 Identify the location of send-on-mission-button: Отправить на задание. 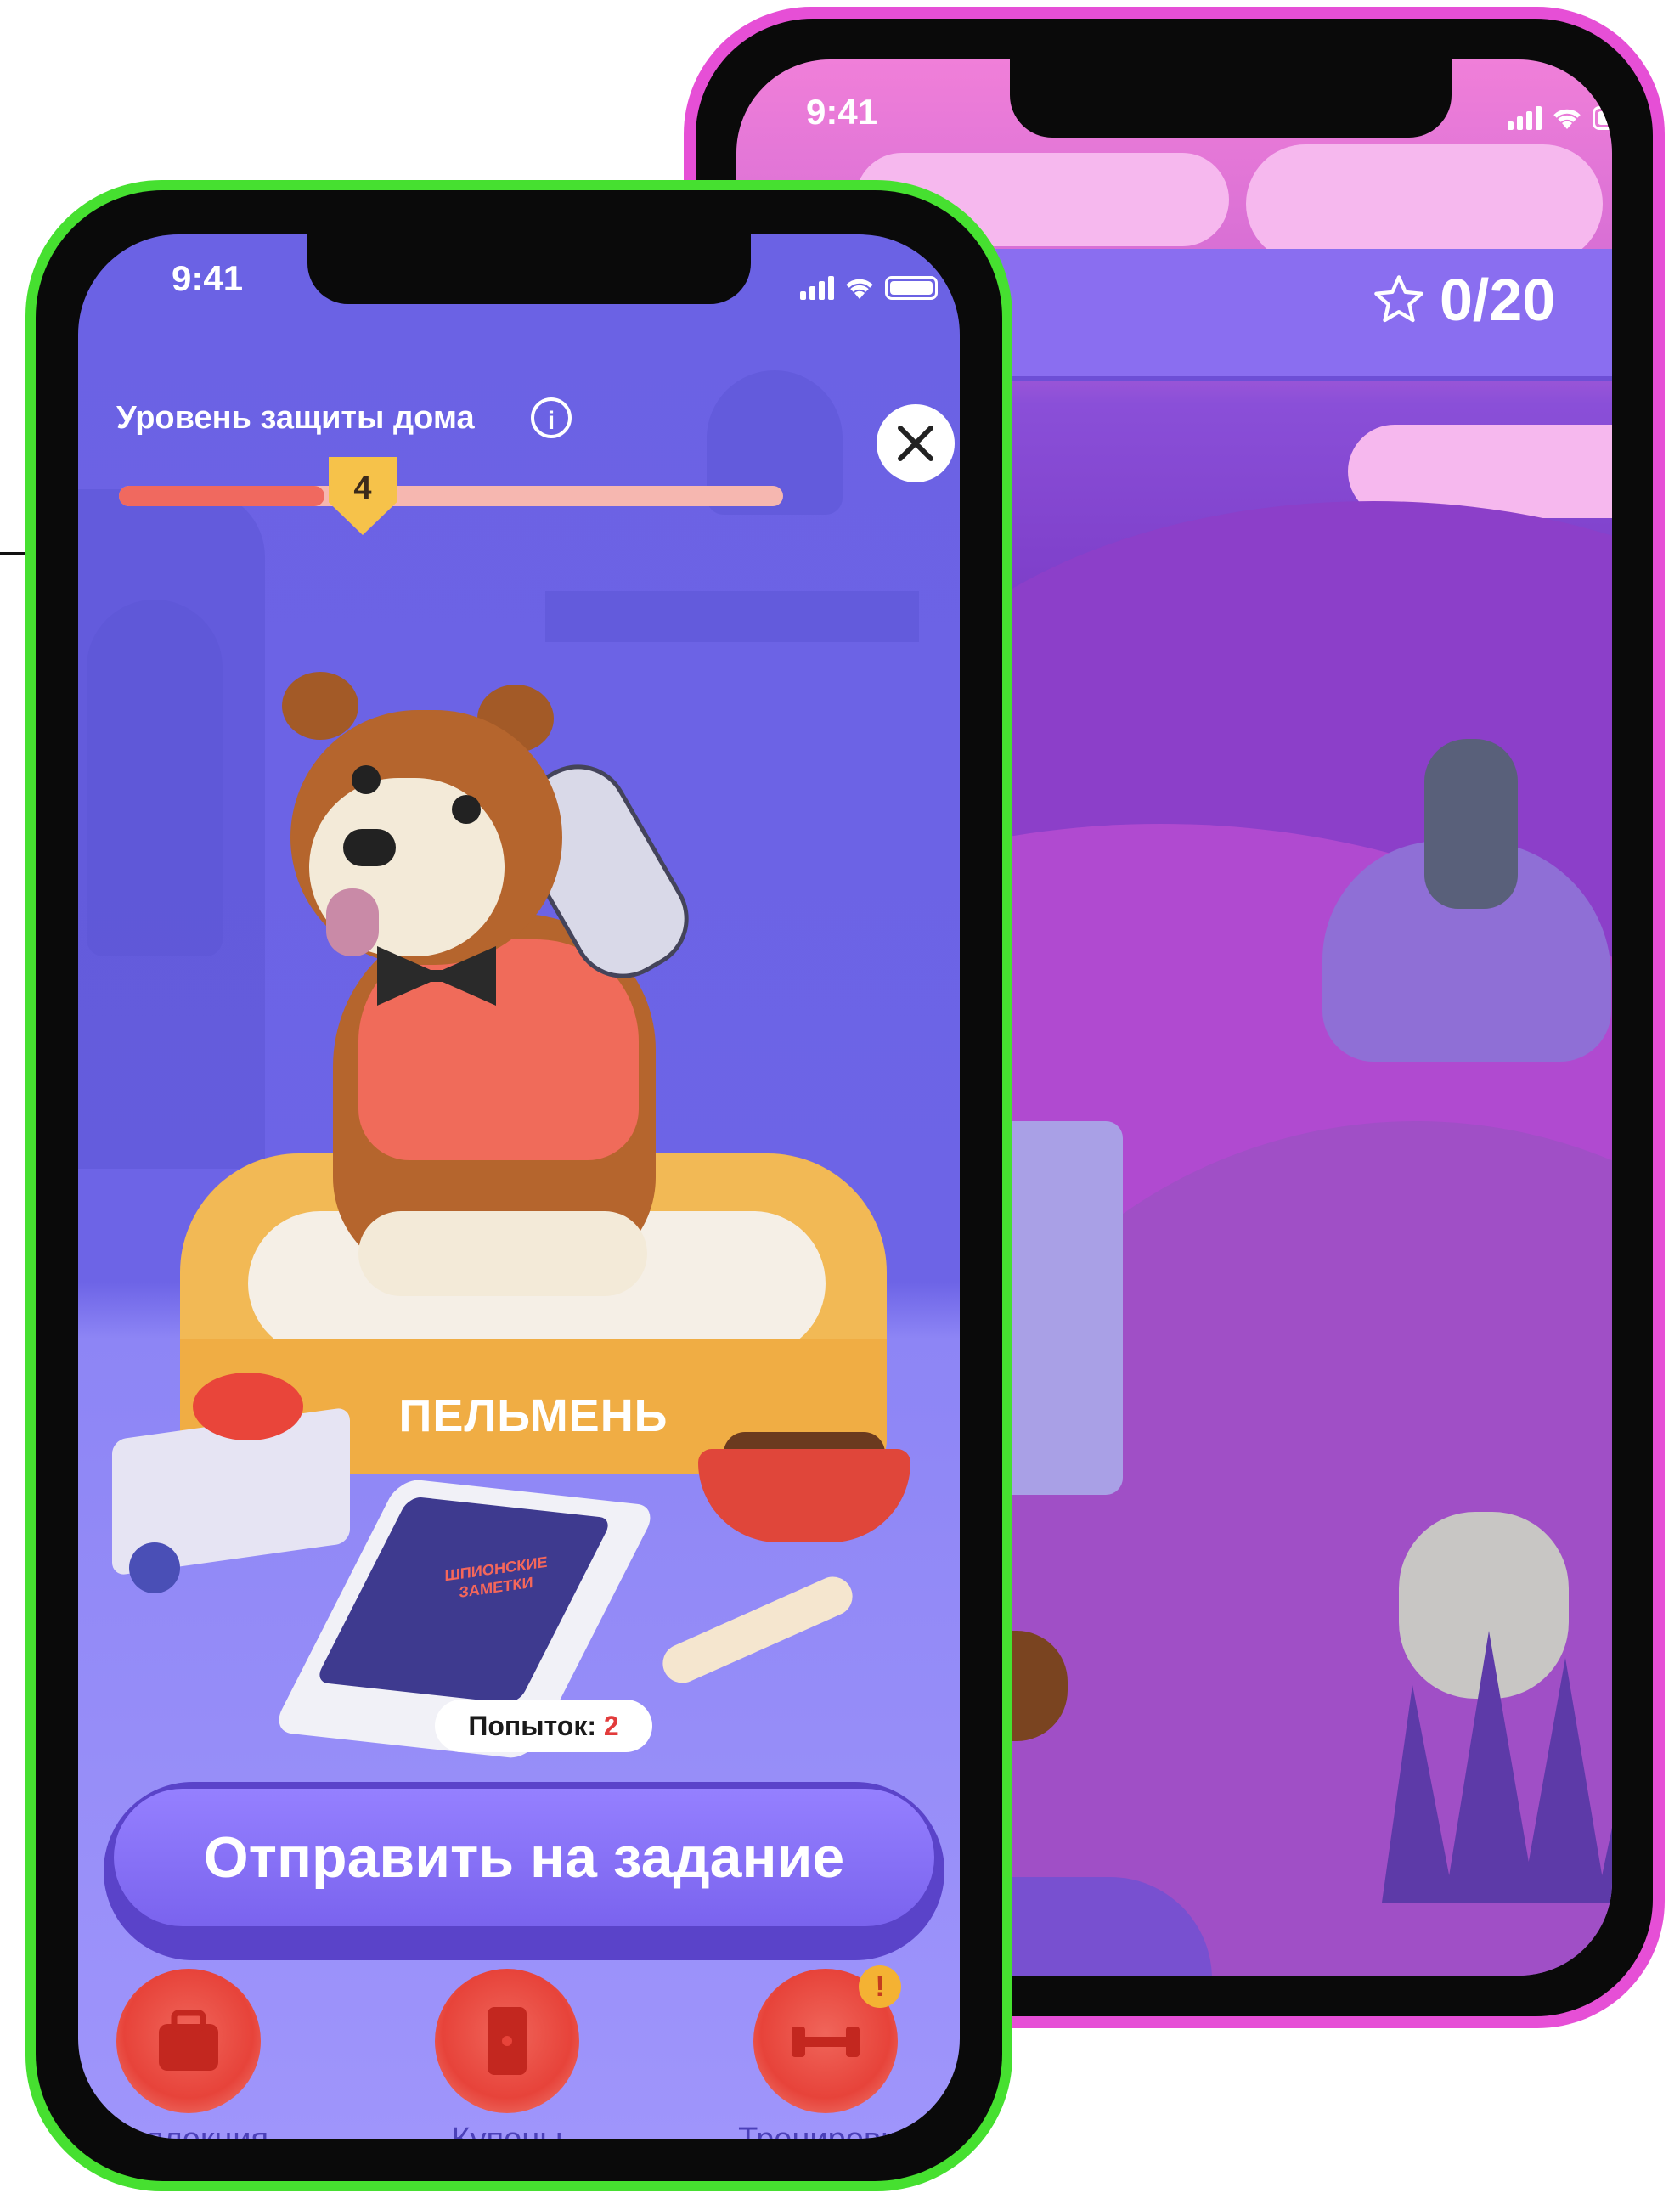
(524, 1871).